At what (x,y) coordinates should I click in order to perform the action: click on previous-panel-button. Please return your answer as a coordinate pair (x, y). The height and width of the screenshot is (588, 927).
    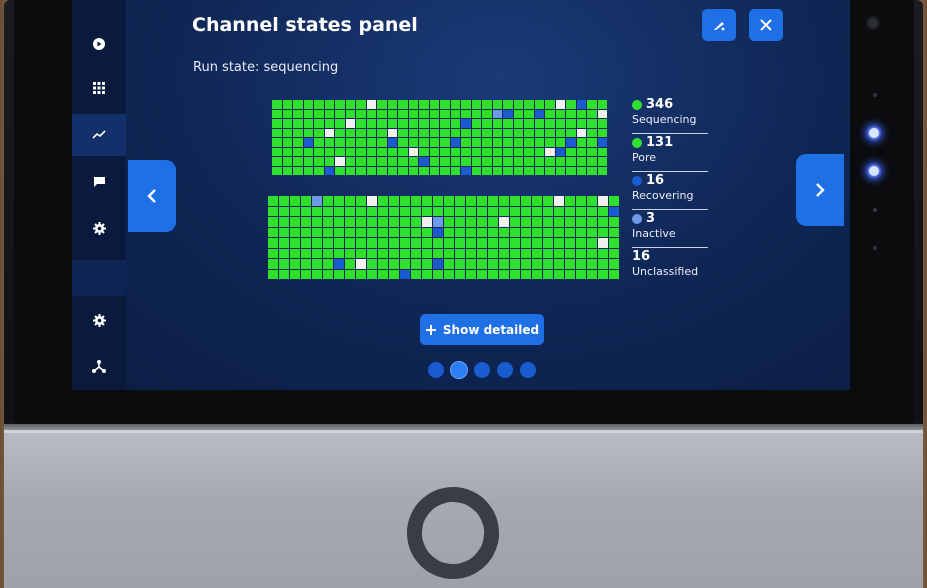
    Looking at the image, I should click on (152, 196).